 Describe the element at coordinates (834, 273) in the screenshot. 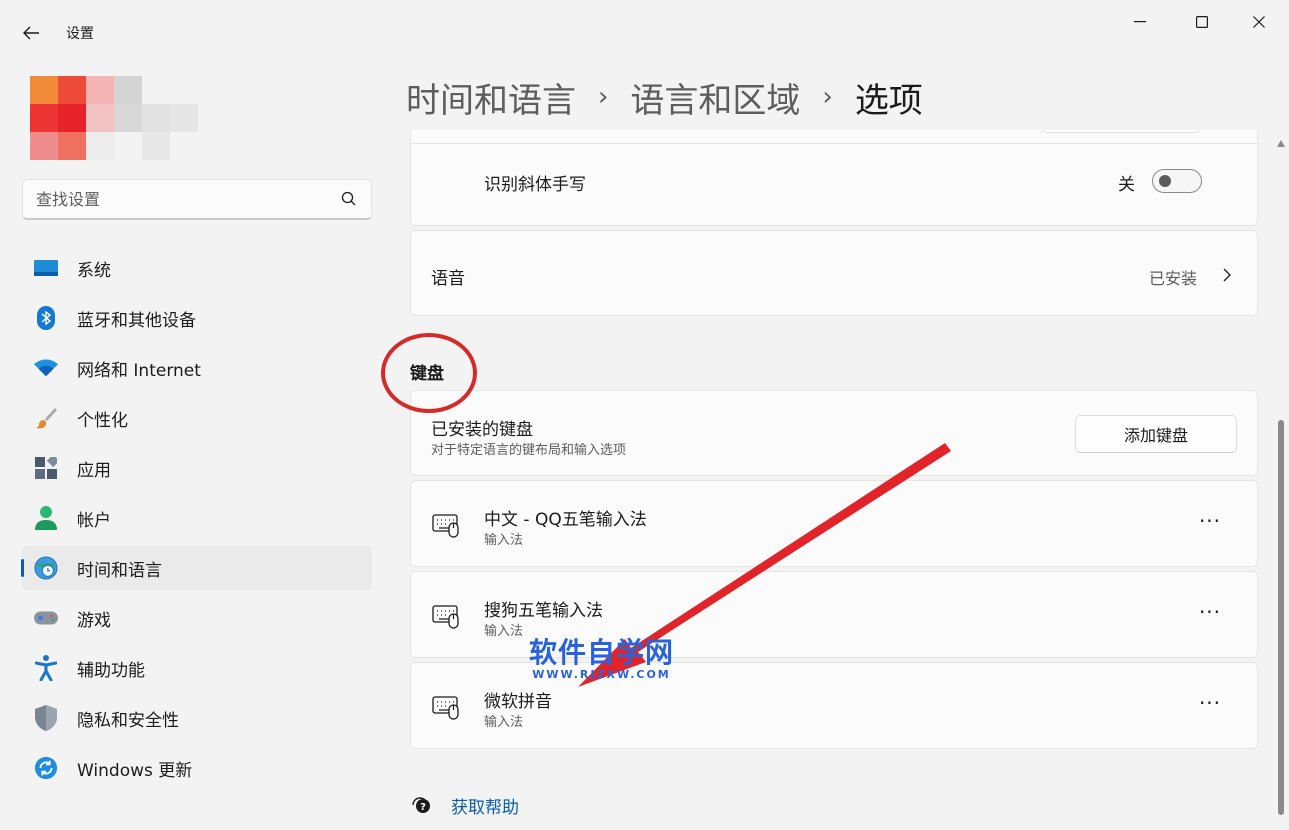

I see `speech-card: 语音 已安装` at that location.